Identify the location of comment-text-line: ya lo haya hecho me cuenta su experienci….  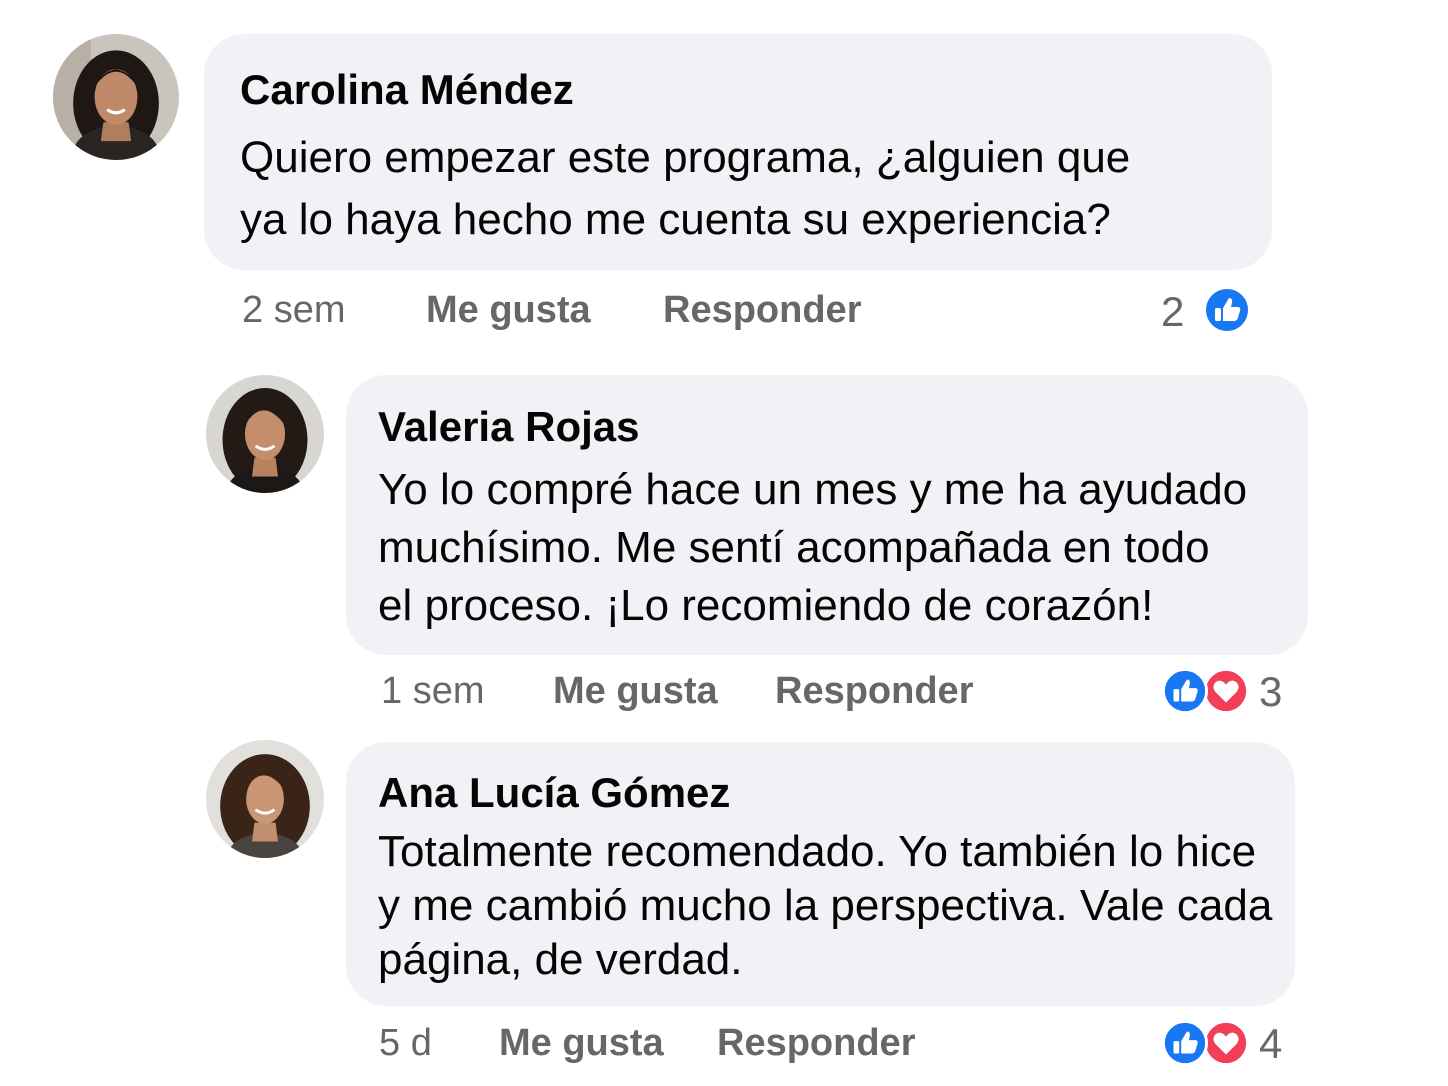
(675, 219).